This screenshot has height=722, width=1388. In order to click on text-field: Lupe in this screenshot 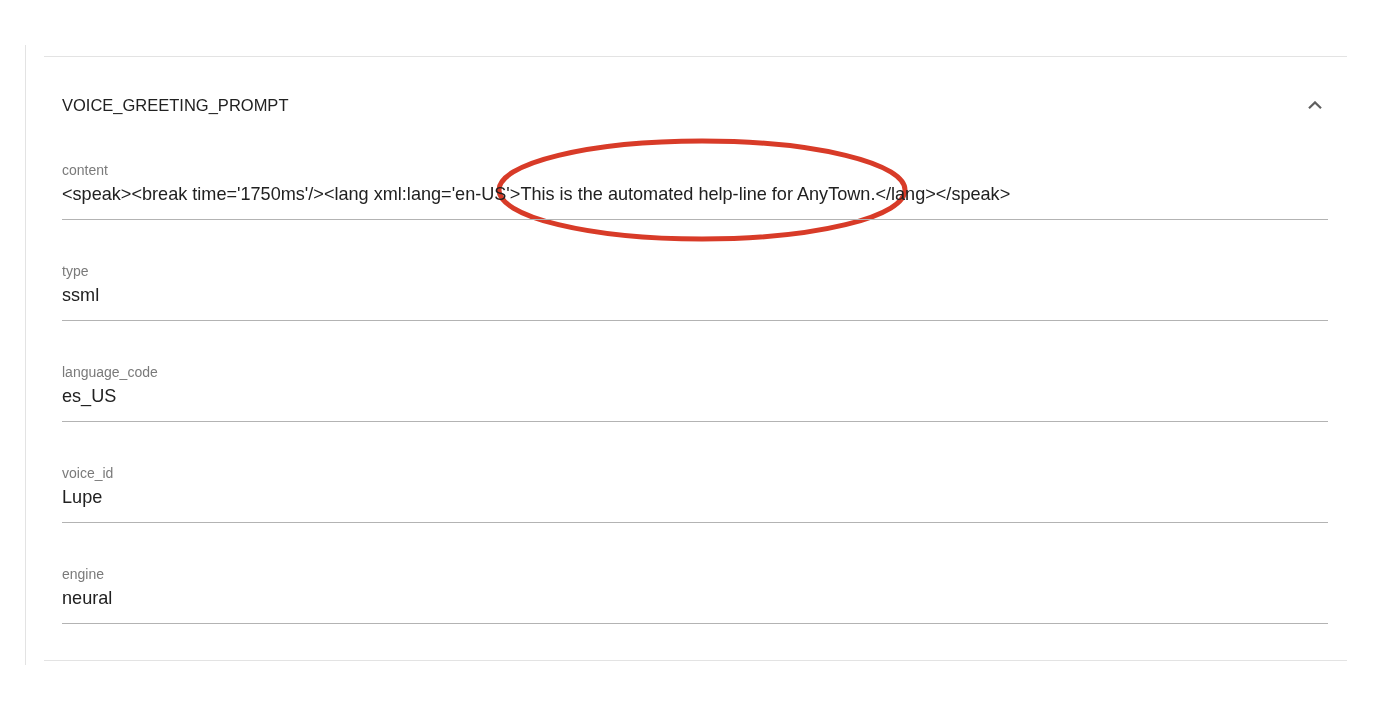, I will do `click(695, 504)`.